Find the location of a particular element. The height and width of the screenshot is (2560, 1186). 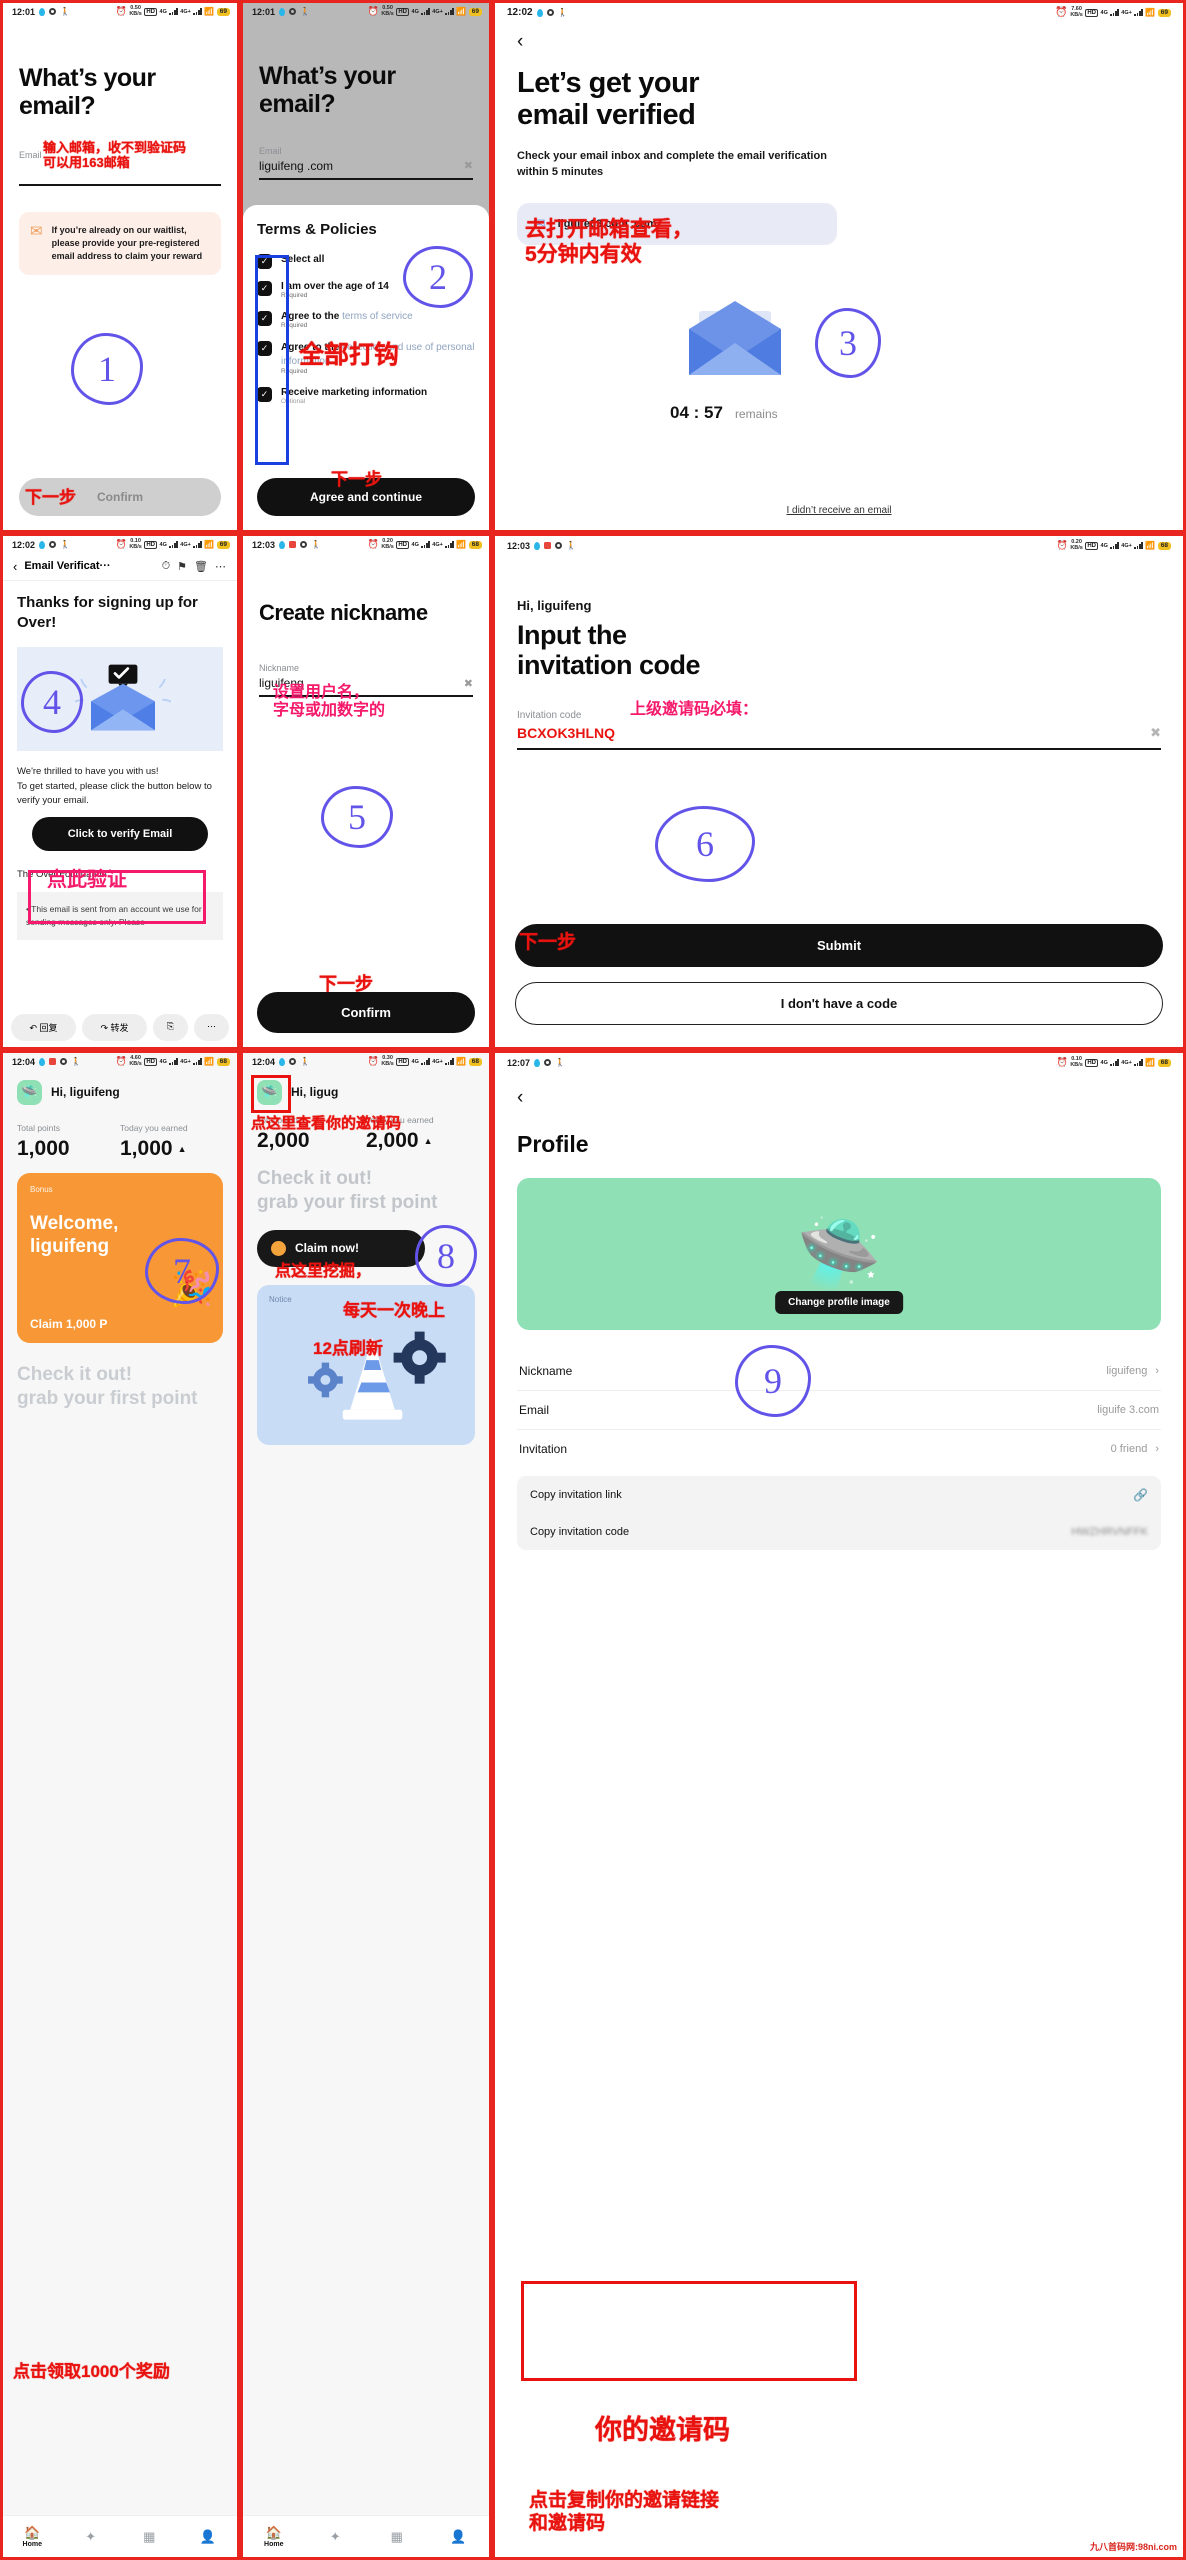

step-marker-6: 6 is located at coordinates (705, 844).